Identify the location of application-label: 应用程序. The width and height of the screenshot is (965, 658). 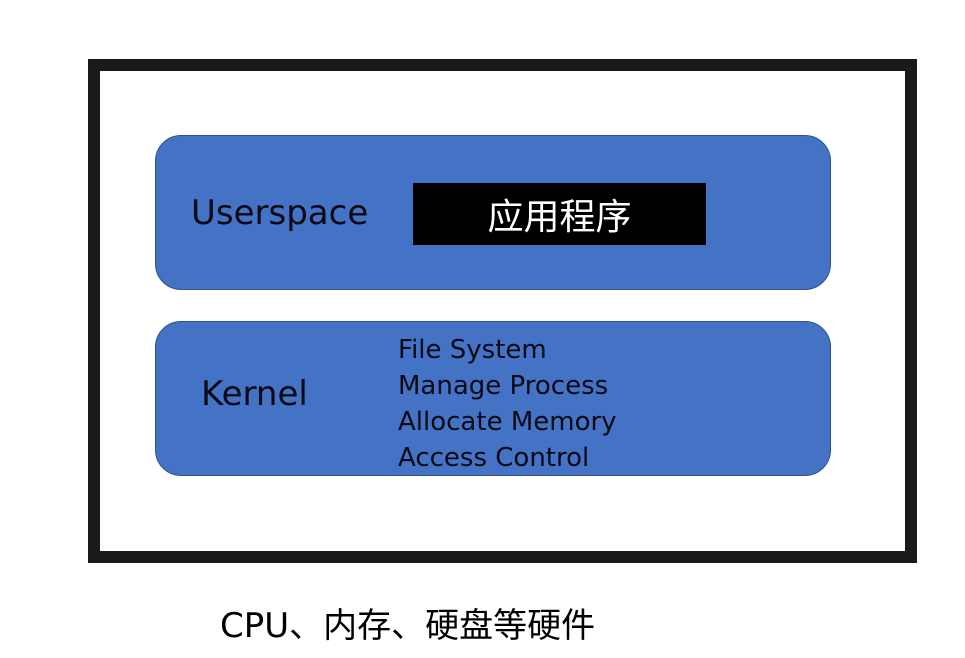
(559, 217).